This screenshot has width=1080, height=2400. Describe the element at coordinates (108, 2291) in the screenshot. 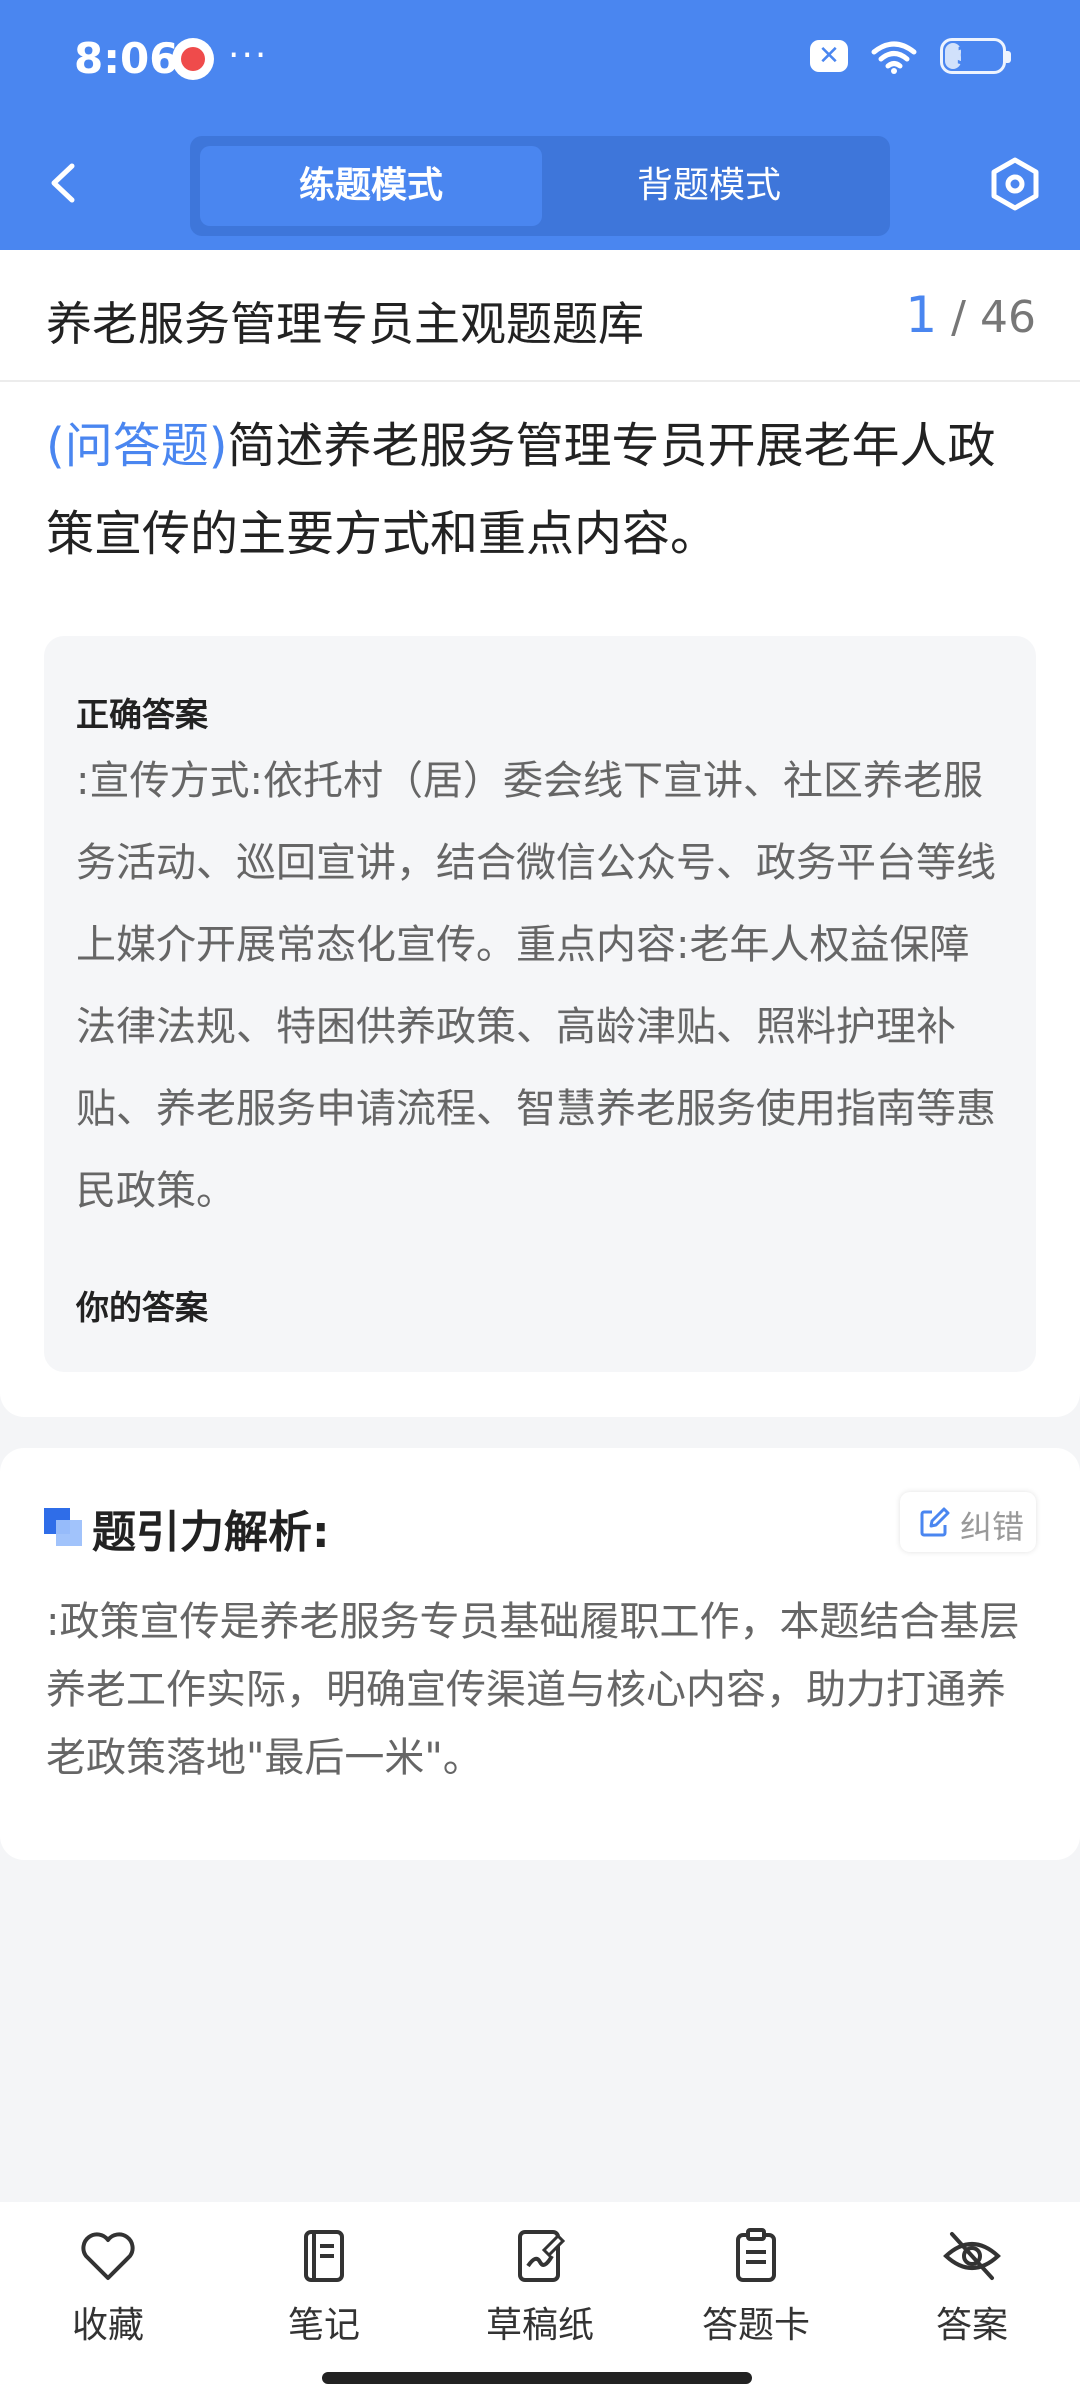

I see `favorite-button: 收藏` at that location.